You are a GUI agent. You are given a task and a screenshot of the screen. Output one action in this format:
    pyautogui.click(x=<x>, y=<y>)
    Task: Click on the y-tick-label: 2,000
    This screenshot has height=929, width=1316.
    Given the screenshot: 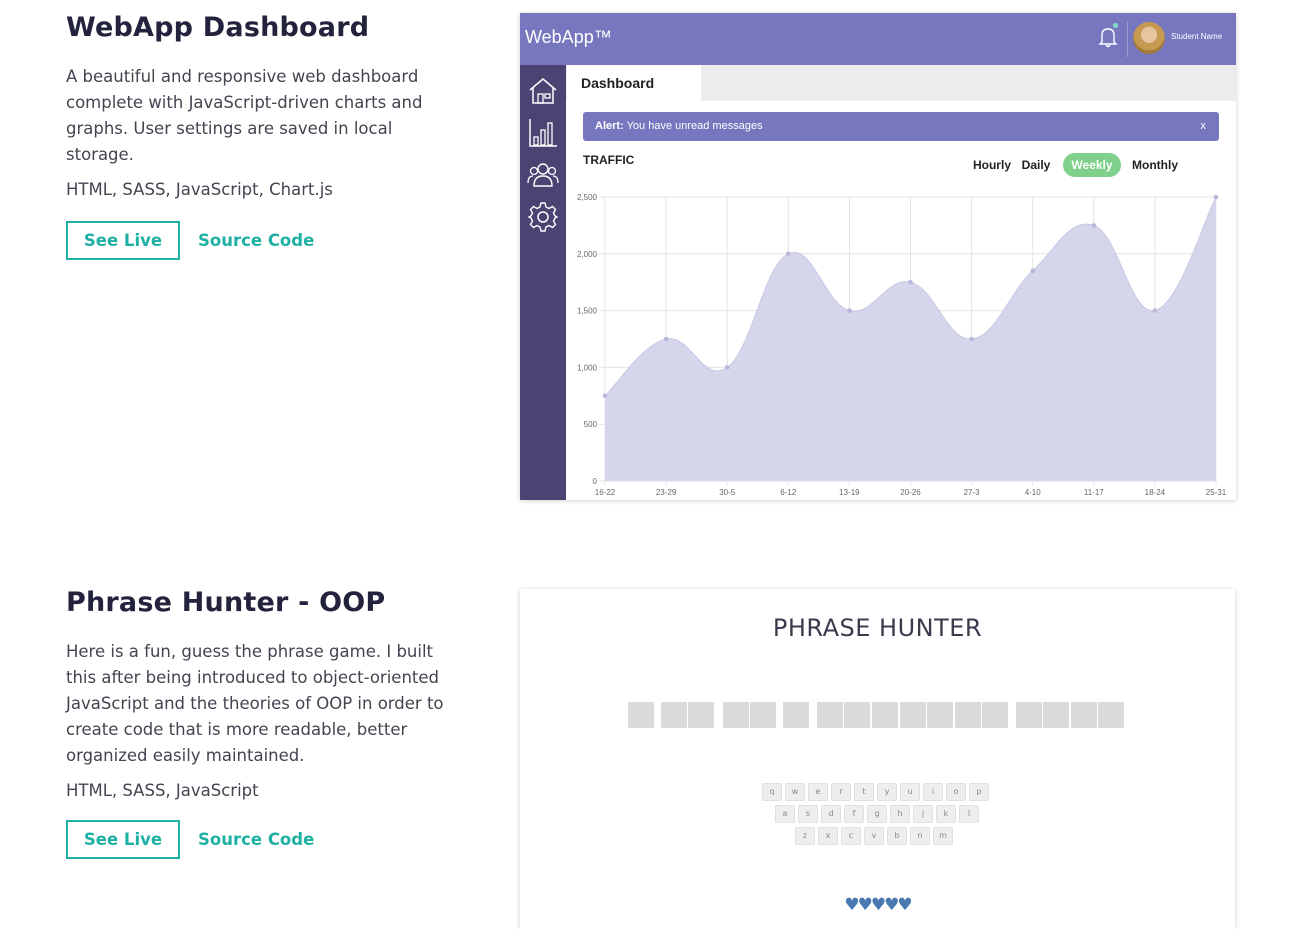 What is the action you would take?
    pyautogui.click(x=587, y=254)
    